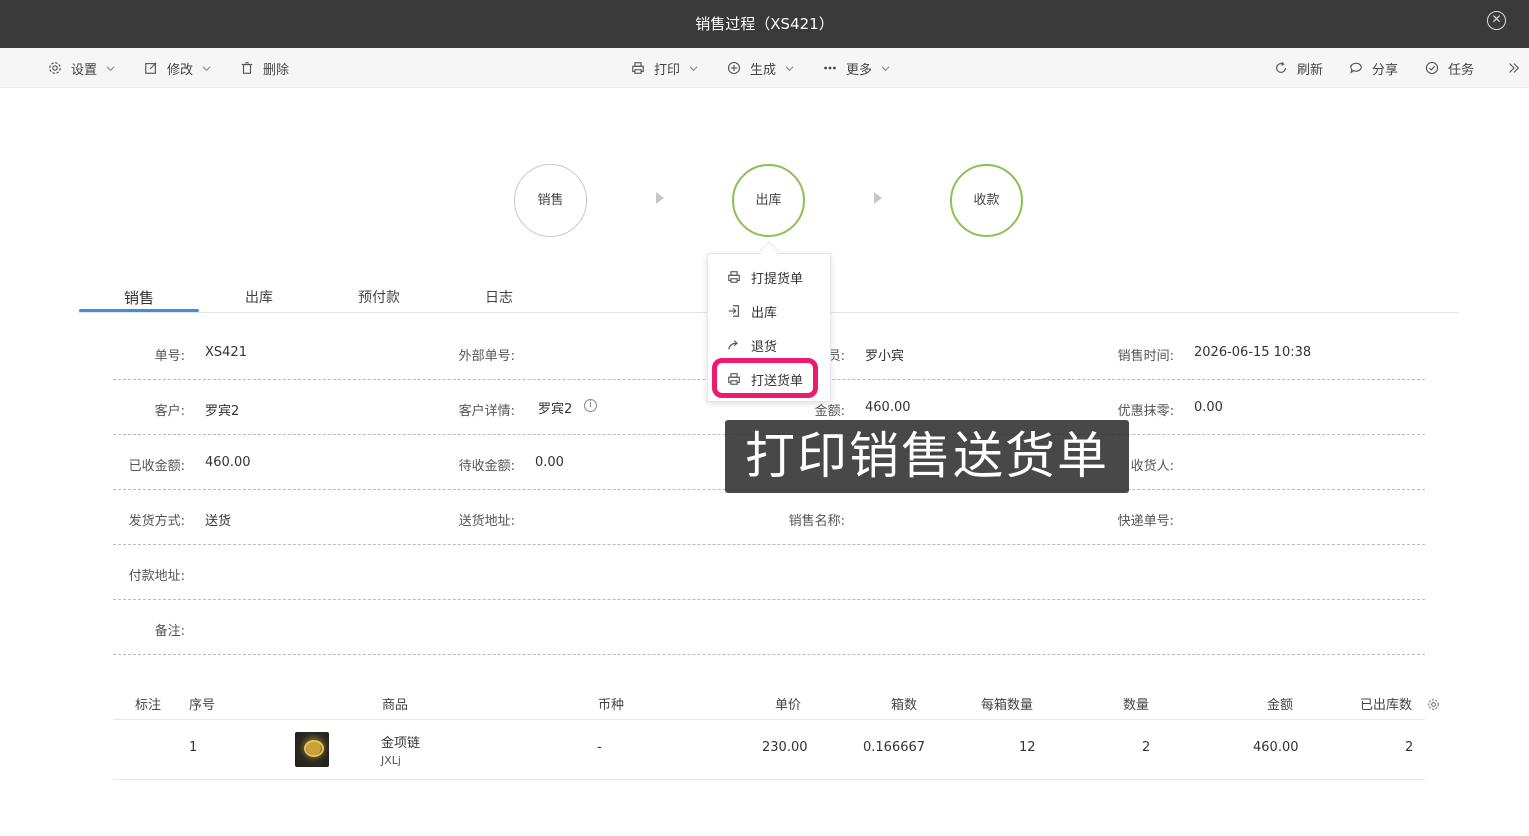  I want to click on title-bar: 销售过程（XS421） ✕, so click(764, 24).